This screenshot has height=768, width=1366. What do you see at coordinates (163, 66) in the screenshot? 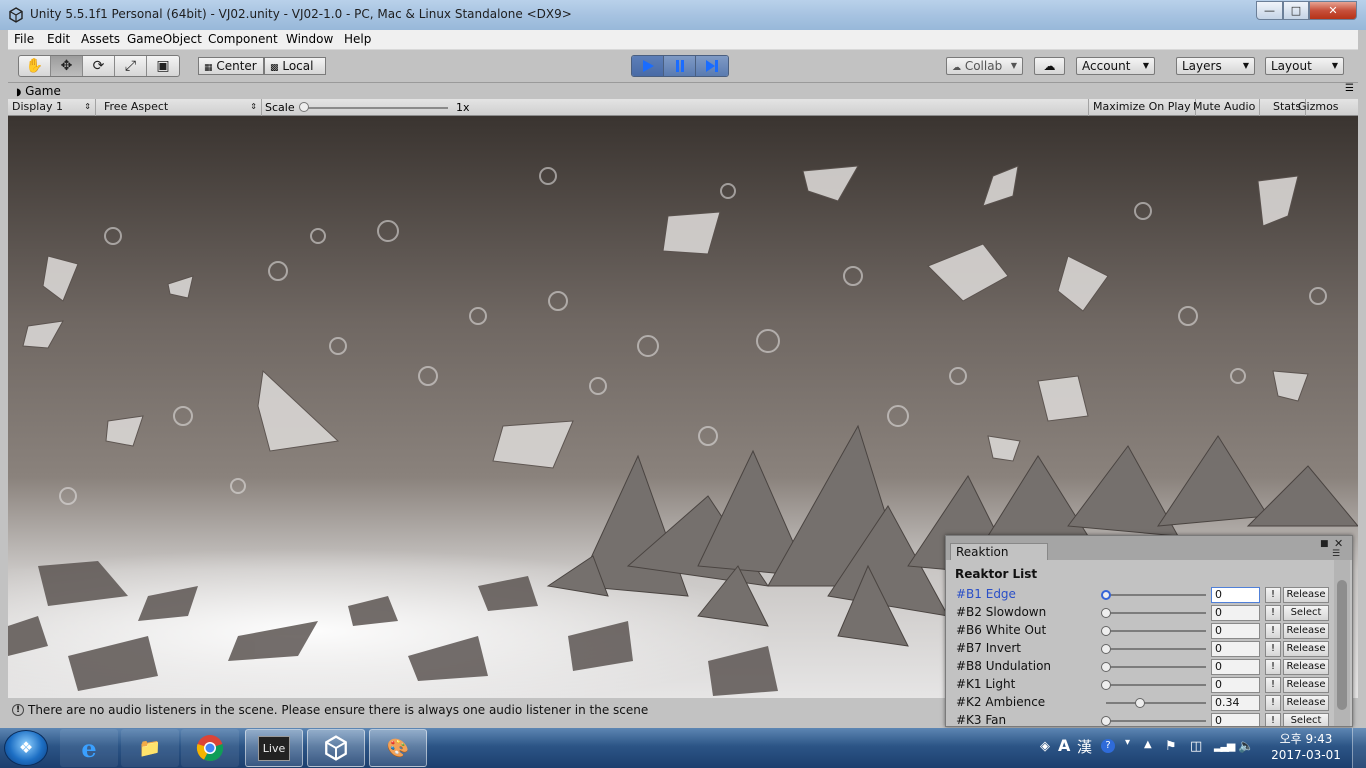
I see `rect-tool-icon: ▣` at bounding box center [163, 66].